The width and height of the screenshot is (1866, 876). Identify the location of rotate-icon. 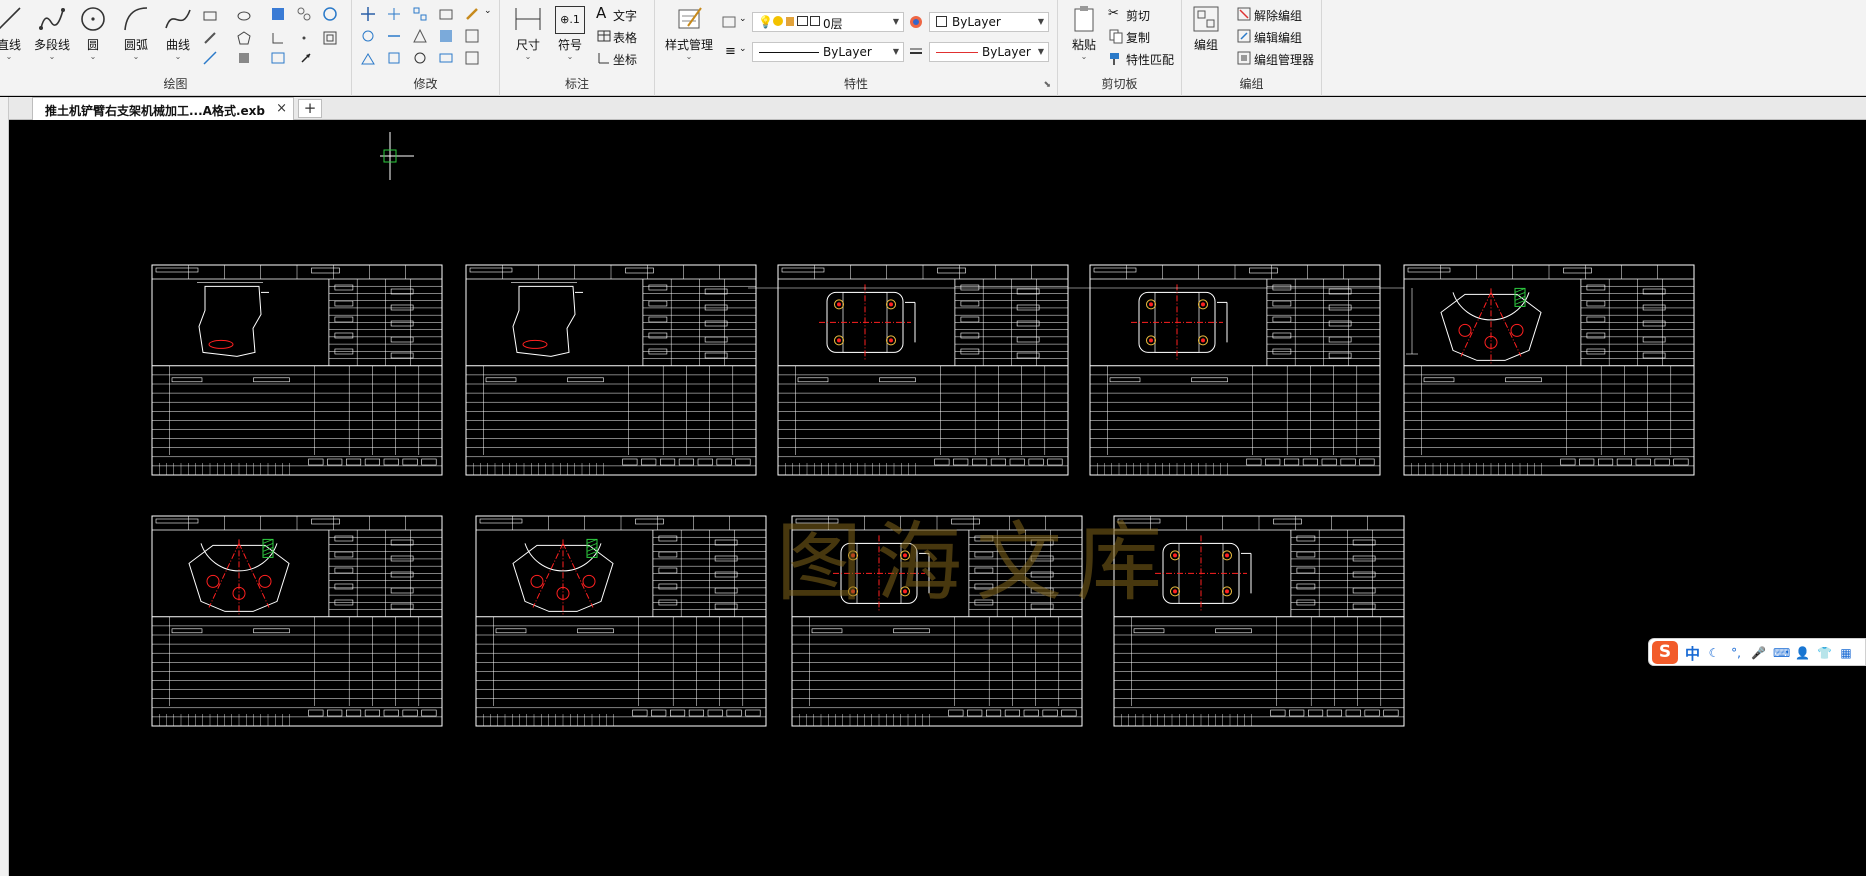
(420, 58).